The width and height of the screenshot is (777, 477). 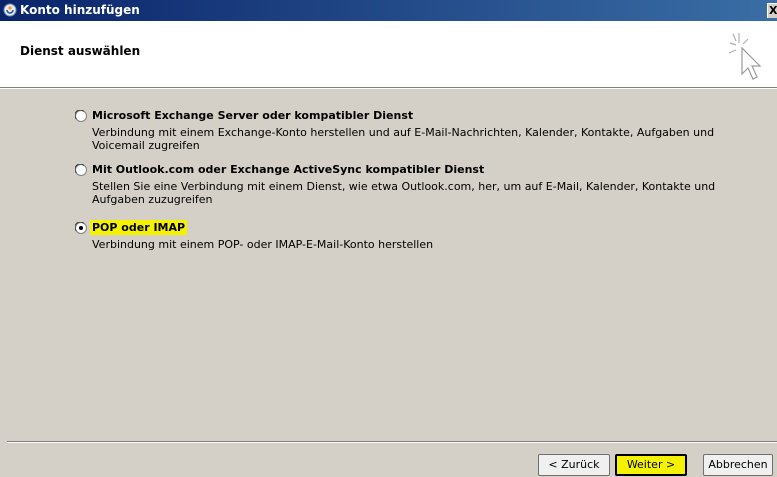 What do you see at coordinates (388, 10) in the screenshot?
I see `title-bar: Konto hinzufügen X` at bounding box center [388, 10].